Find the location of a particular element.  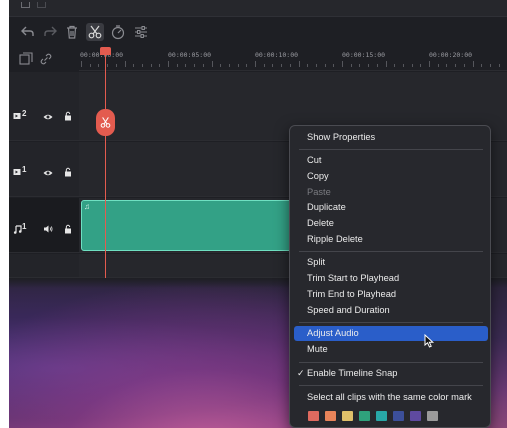

menu-item-label: Split is located at coordinates (316, 262).